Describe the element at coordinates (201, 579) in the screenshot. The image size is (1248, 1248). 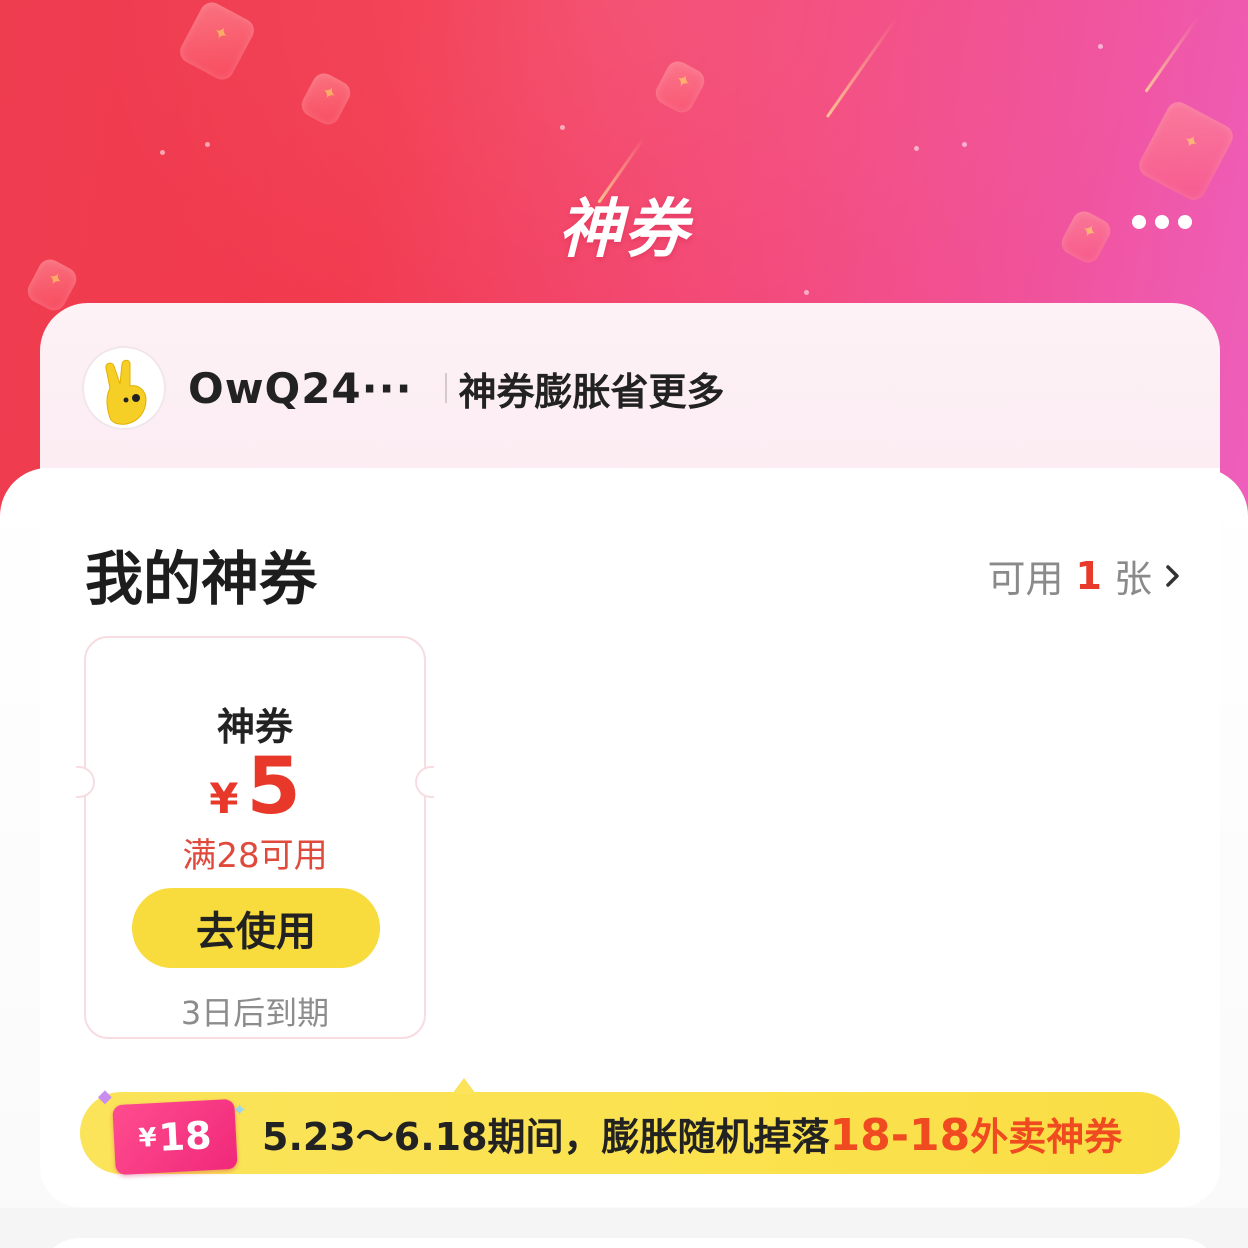
I see `section-title: 我的神券` at that location.